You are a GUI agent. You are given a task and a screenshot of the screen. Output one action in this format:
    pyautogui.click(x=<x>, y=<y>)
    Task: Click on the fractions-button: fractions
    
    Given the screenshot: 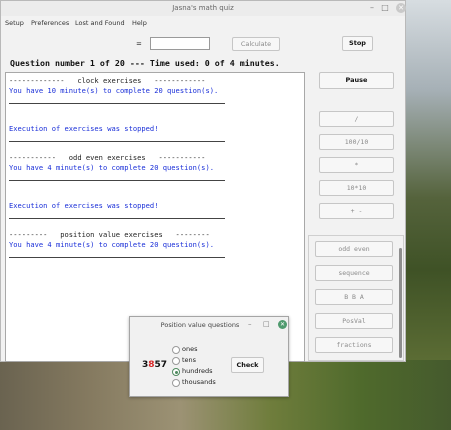 What is the action you would take?
    pyautogui.click(x=354, y=345)
    